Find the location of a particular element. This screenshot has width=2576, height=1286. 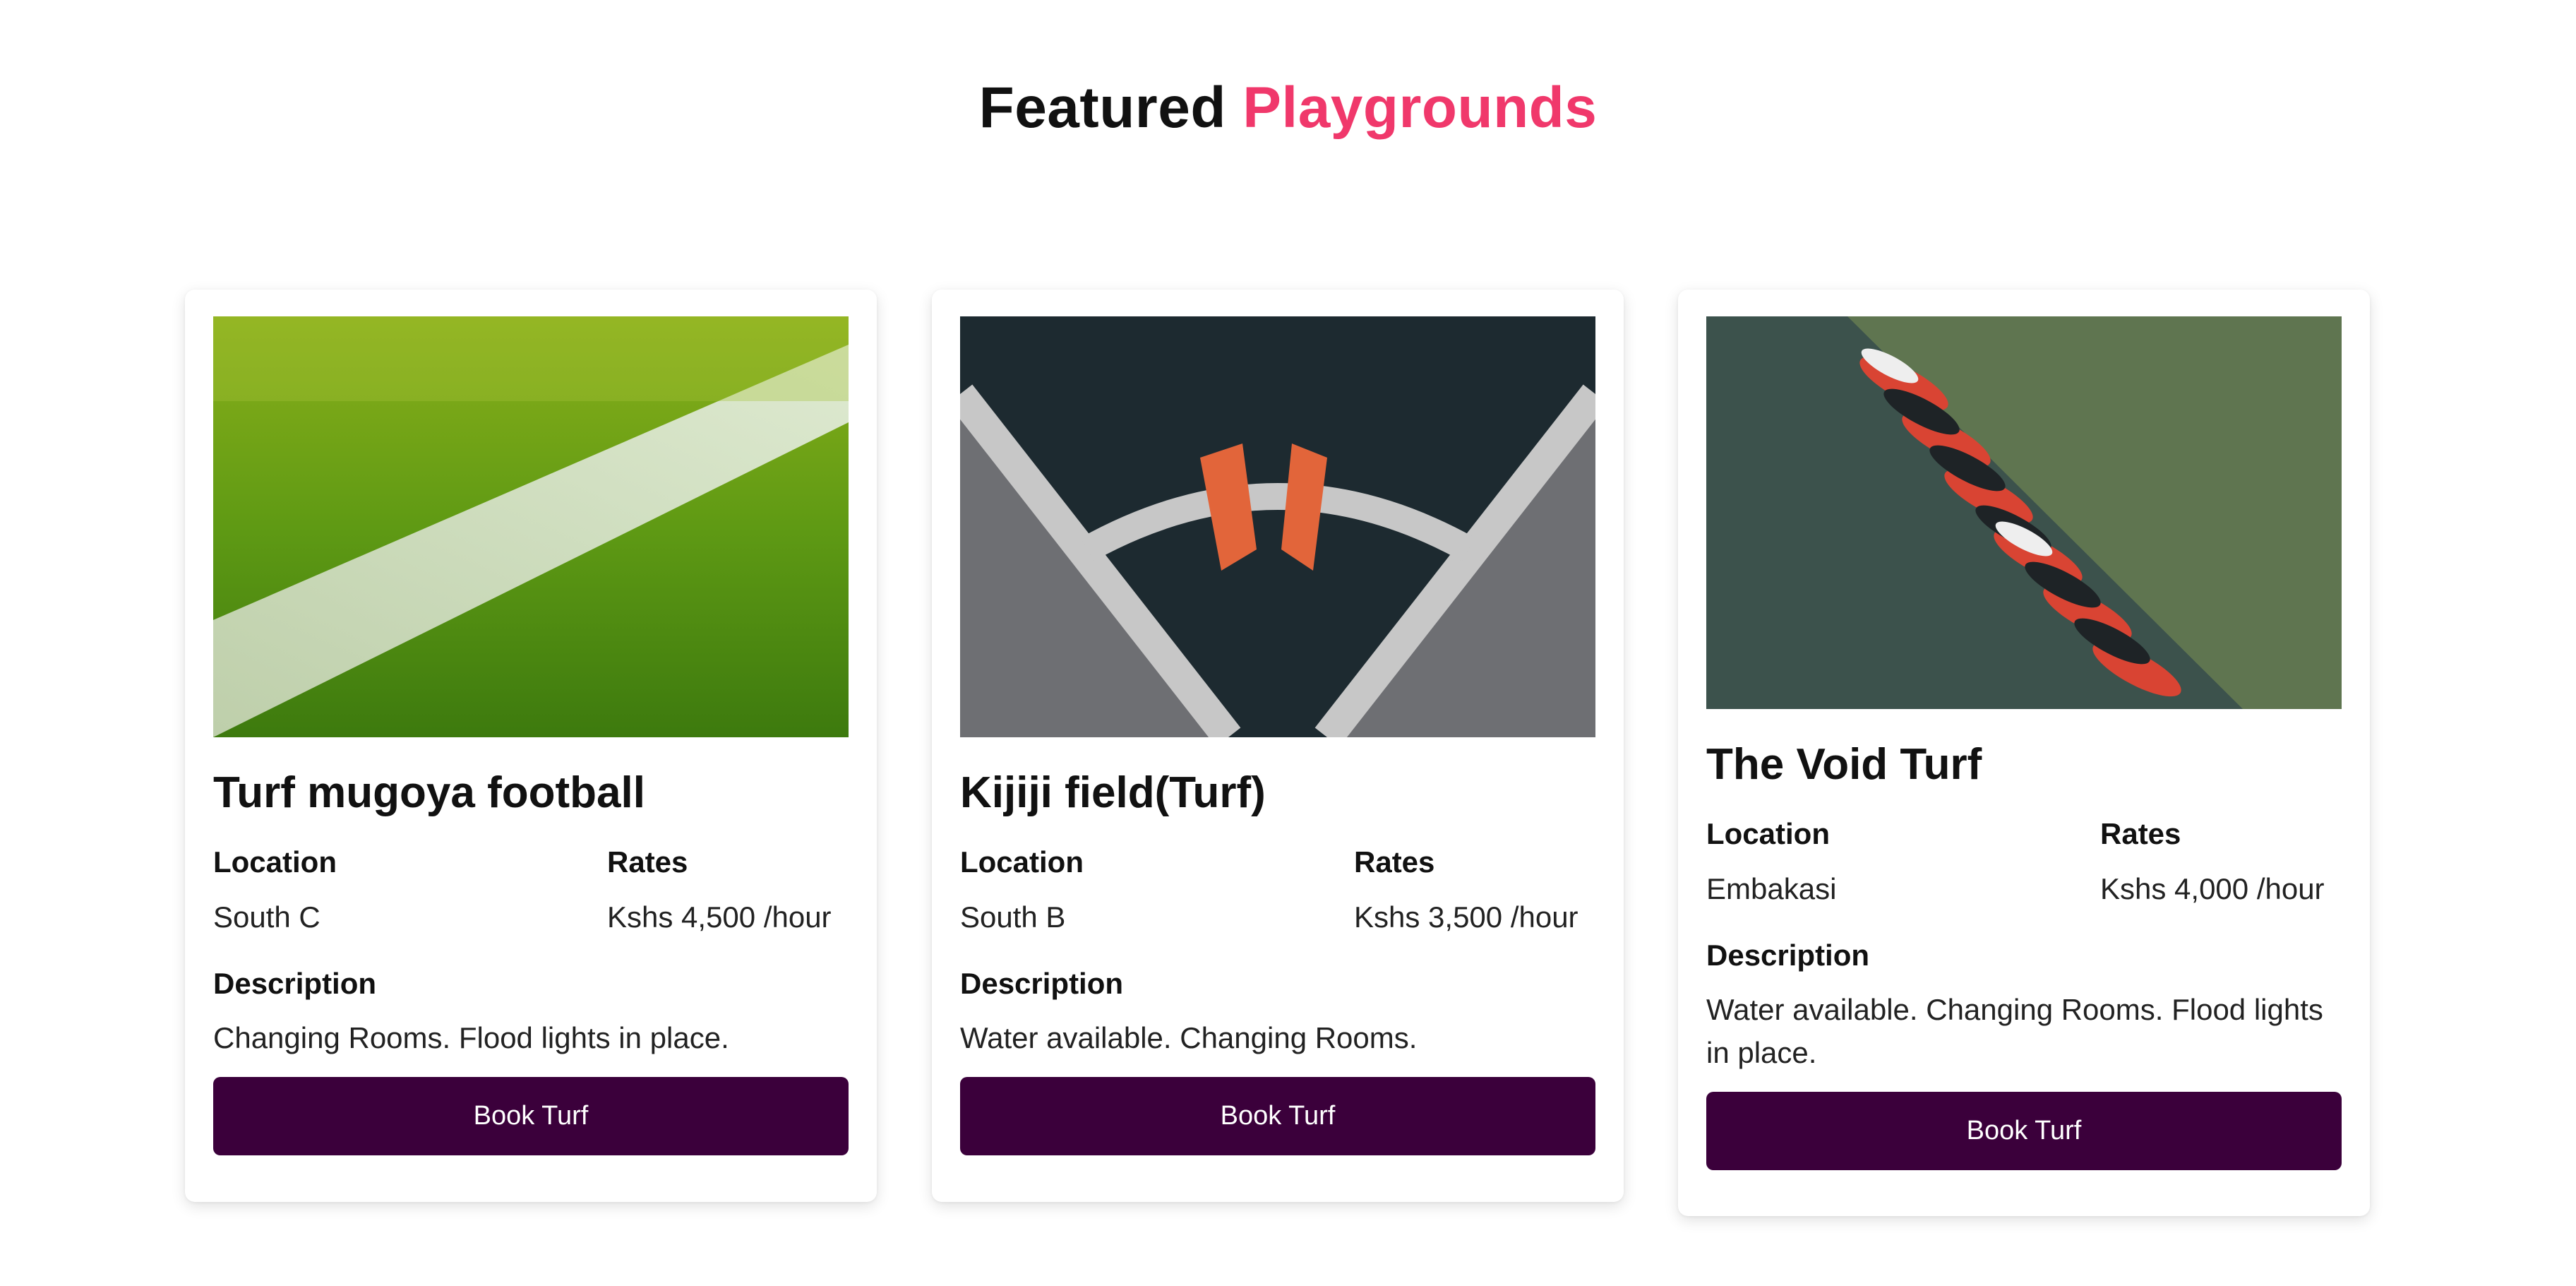

rates-column: Rates Kshs 3,500 /hour is located at coordinates (1474, 903).